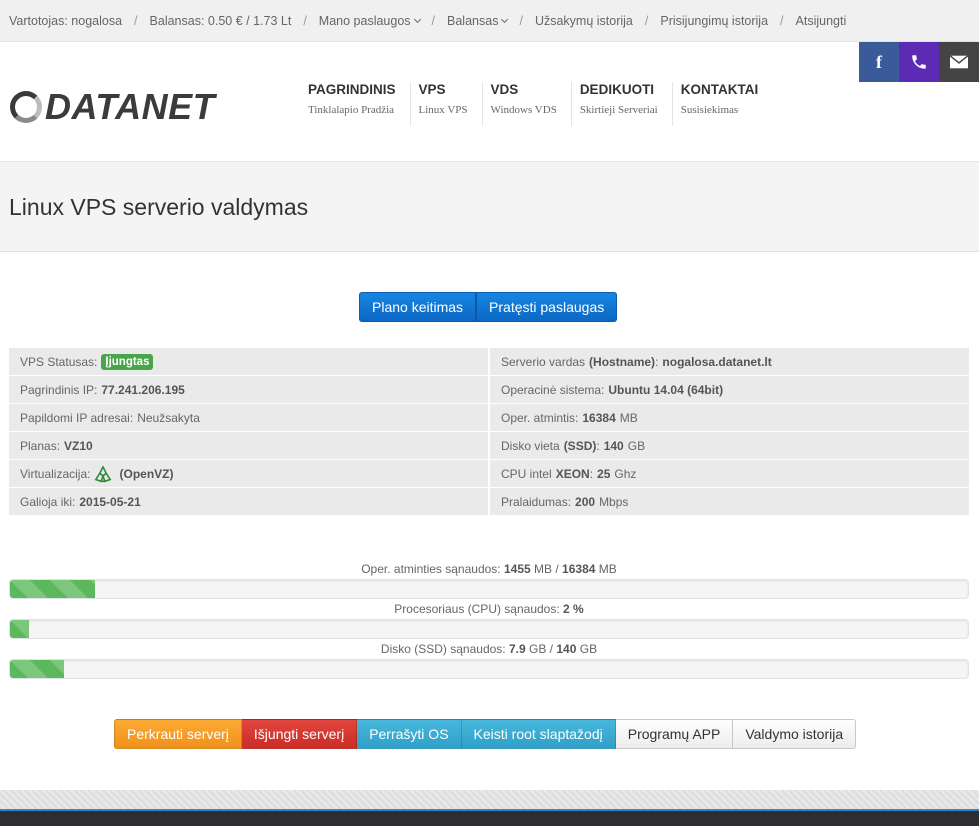 This screenshot has width=979, height=826. Describe the element at coordinates (543, 361) in the screenshot. I see `hostname-label: Serverio vardas` at that location.